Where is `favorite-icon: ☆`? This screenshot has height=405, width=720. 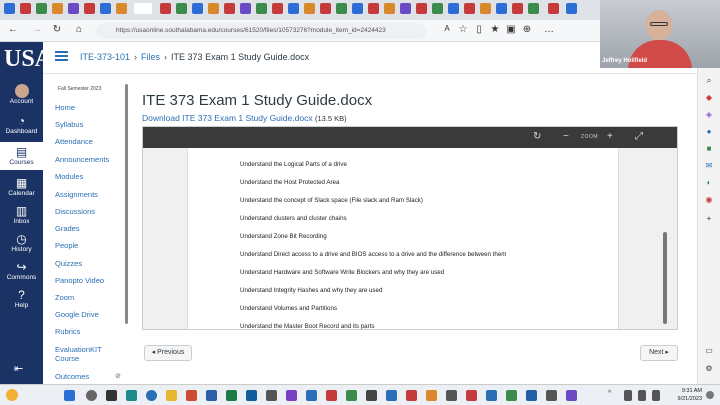 favorite-icon: ☆ is located at coordinates (463, 29).